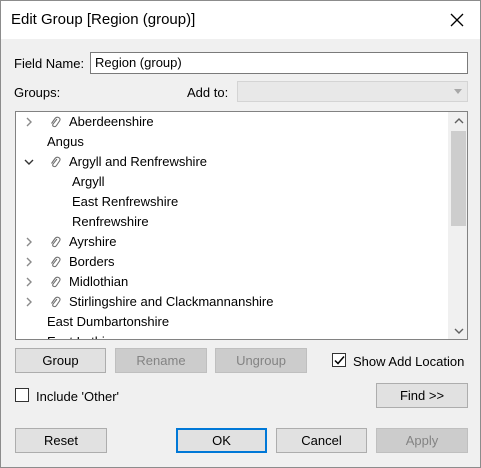  What do you see at coordinates (78, 396) in the screenshot?
I see `include-other-label: Include 'Other'` at bounding box center [78, 396].